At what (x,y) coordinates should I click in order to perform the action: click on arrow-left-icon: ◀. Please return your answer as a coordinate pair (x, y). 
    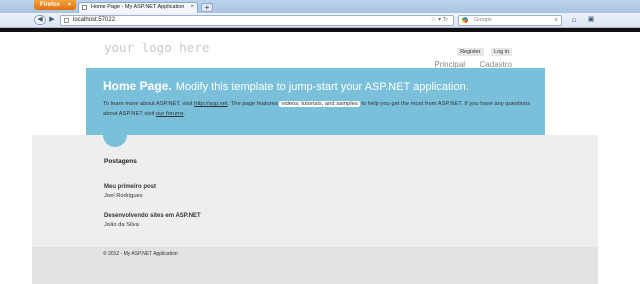
    Looking at the image, I should click on (40, 19).